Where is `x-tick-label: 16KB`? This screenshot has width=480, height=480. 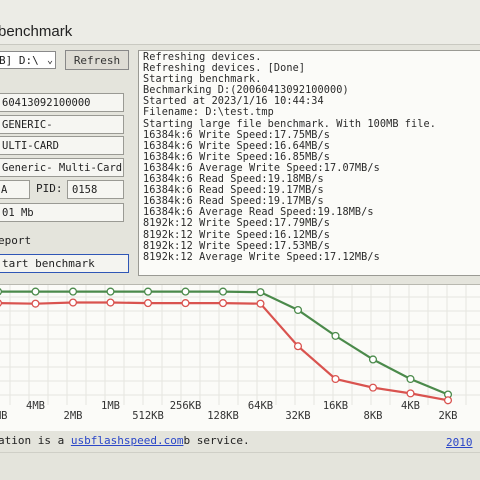
x-tick-label: 16KB is located at coordinates (335, 406).